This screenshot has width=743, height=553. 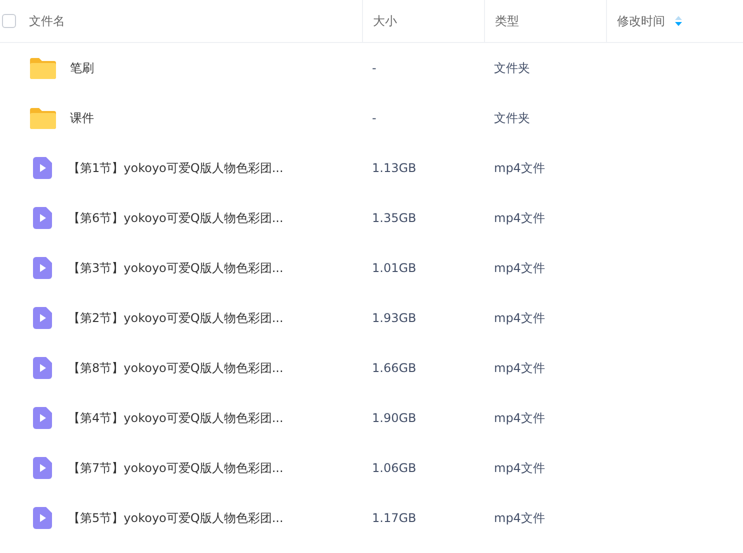 I want to click on size-column-header: 大小, so click(x=385, y=21).